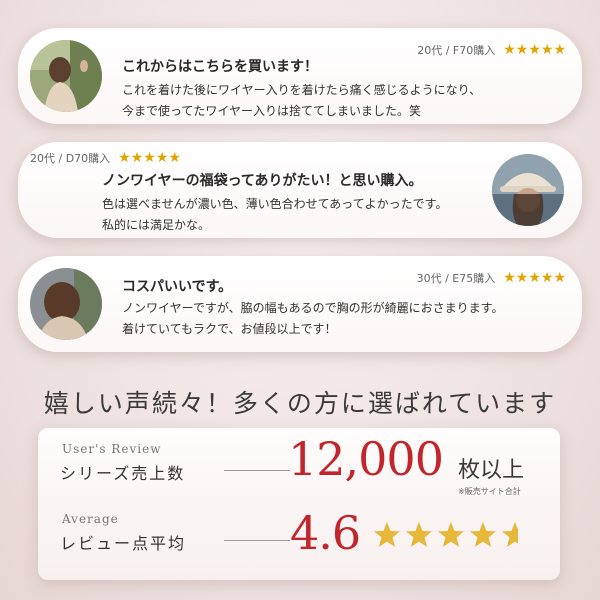  Describe the element at coordinates (272, 111) in the screenshot. I see `review-line: 今まで使ってたワイヤー入りは捨ててしまいました。笑` at that location.